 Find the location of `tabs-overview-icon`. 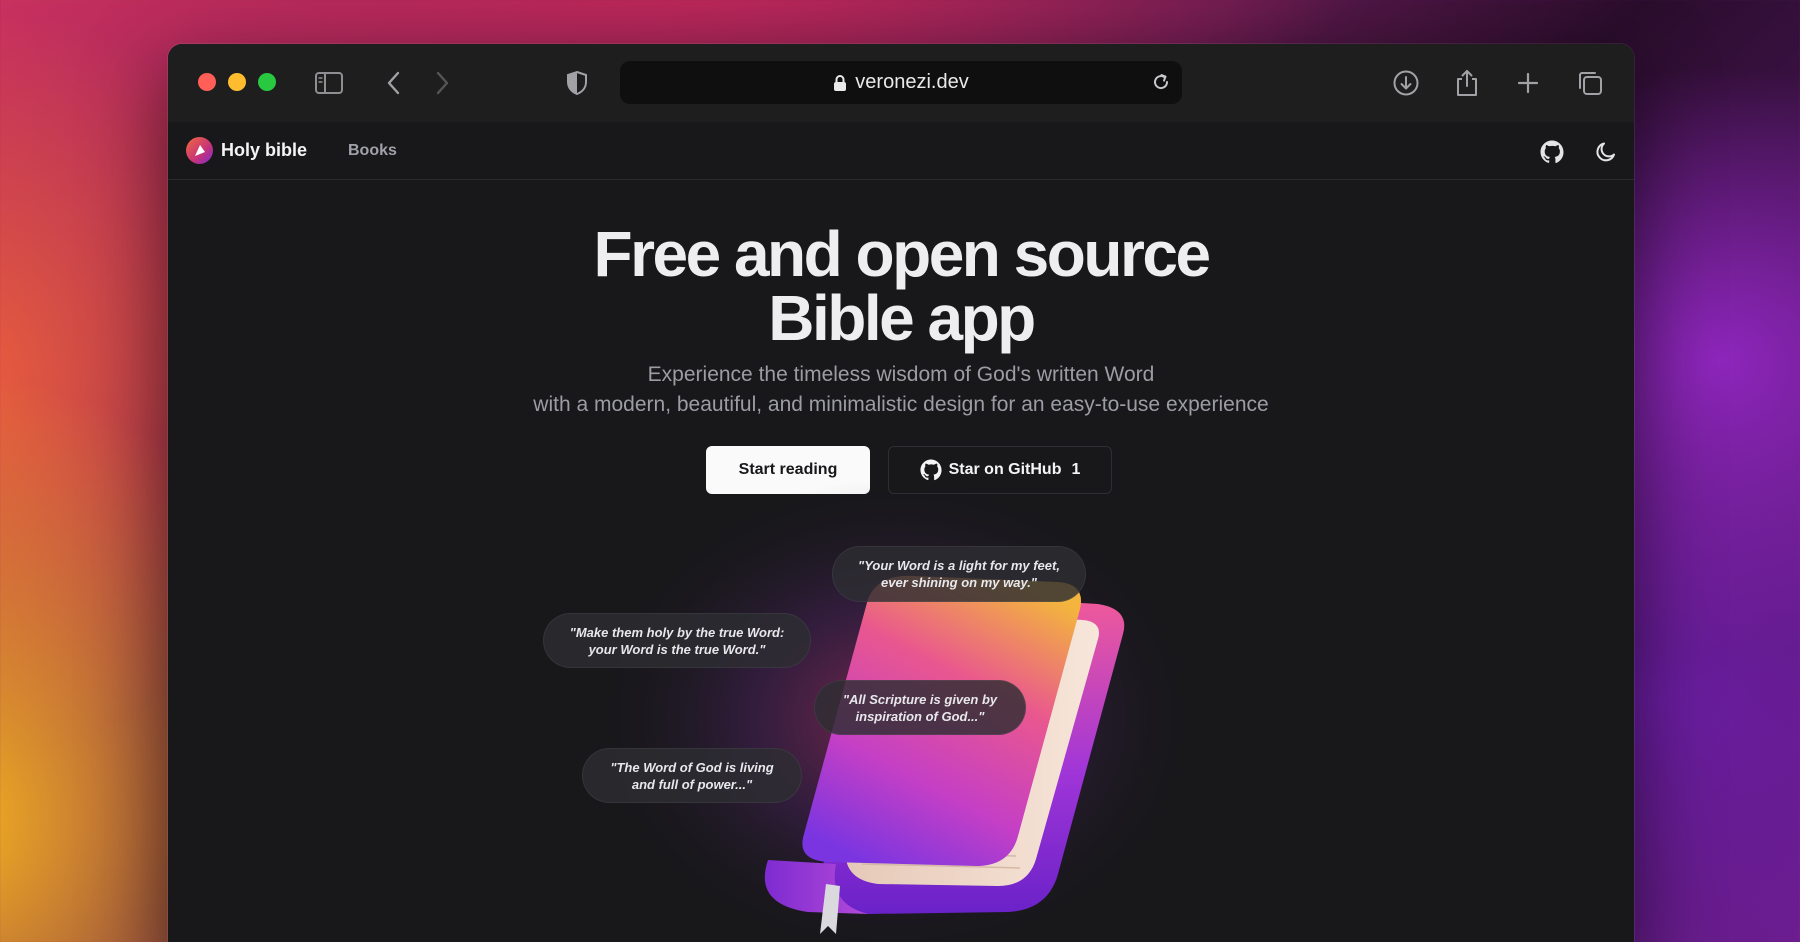

tabs-overview-icon is located at coordinates (1590, 83).